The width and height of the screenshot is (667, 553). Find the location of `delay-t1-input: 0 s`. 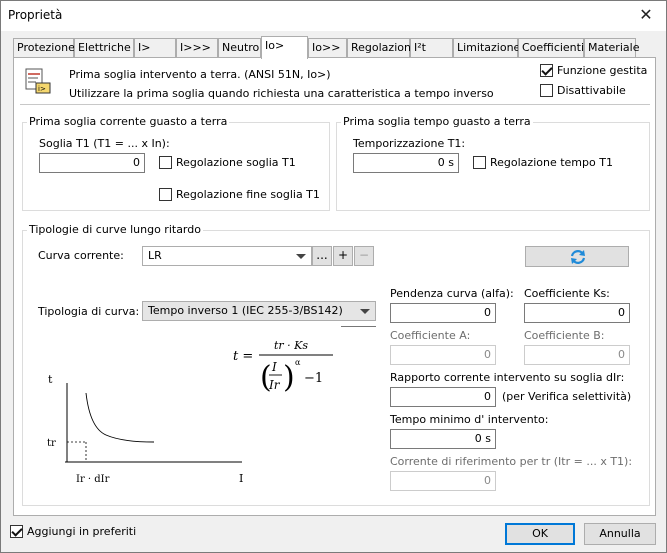

delay-t1-input: 0 s is located at coordinates (406, 163).